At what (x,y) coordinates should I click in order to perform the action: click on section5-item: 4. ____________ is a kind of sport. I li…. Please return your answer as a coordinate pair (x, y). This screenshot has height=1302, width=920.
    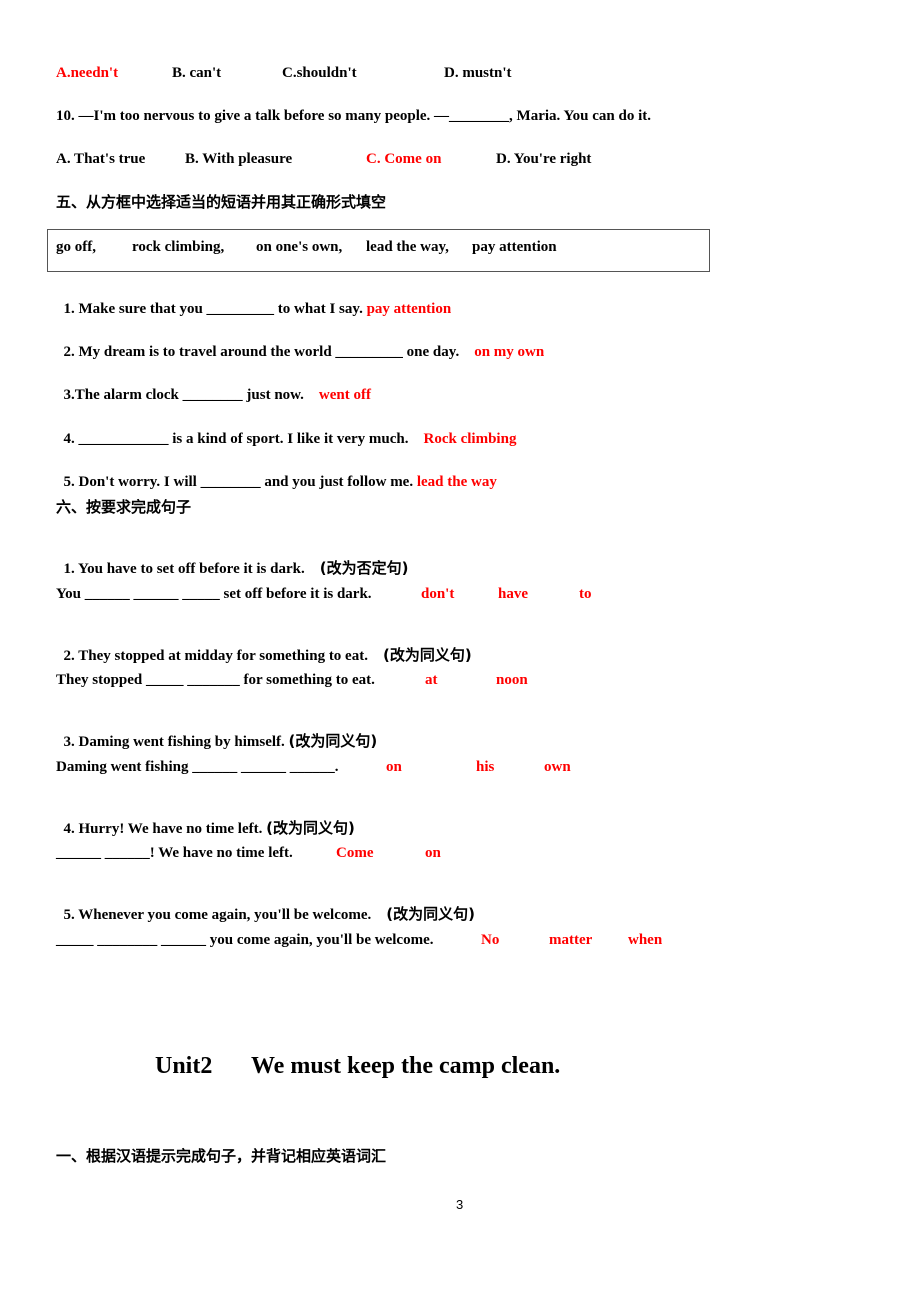
    Looking at the image, I should click on (286, 430).